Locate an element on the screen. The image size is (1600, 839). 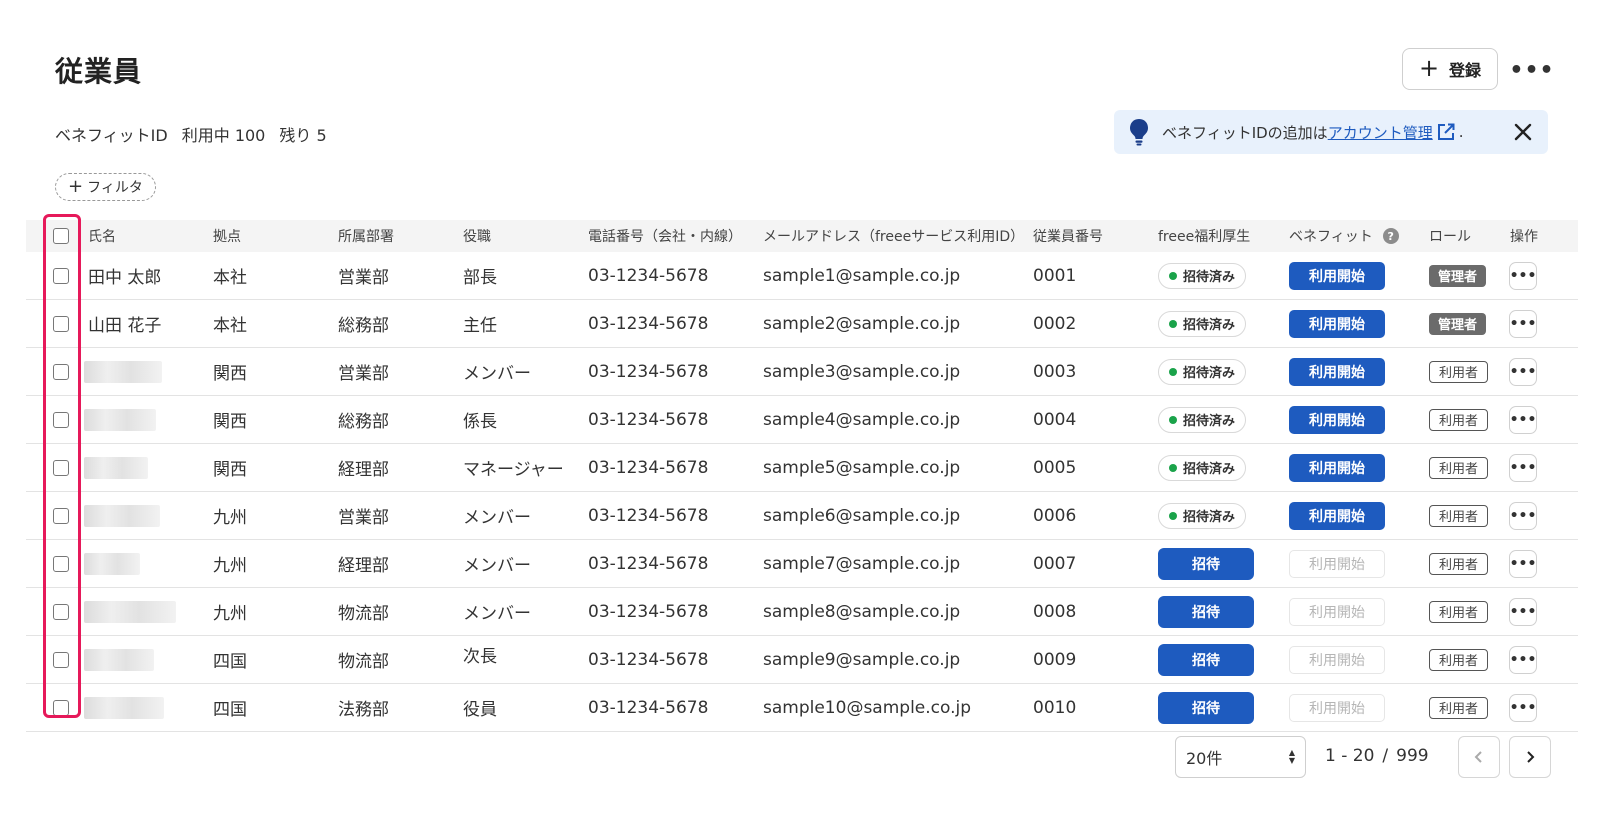
external-link-icon is located at coordinates (1446, 132).